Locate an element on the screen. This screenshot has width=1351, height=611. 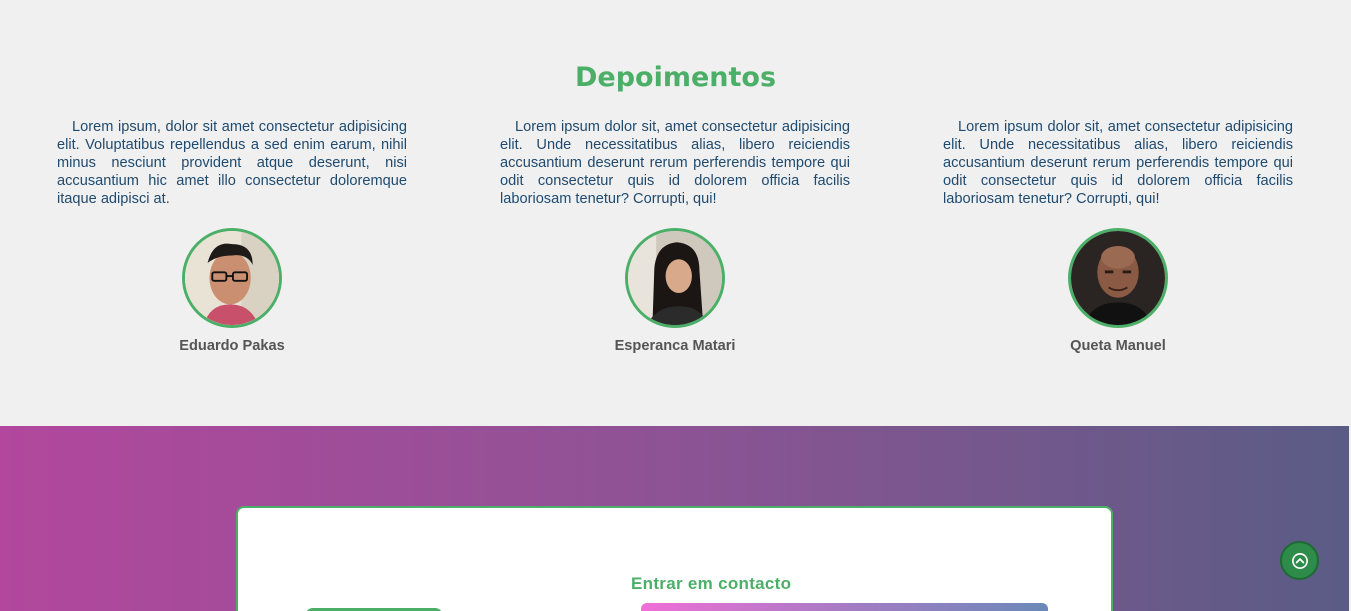
avatar-woman-dark-hair-icon is located at coordinates (675, 278).